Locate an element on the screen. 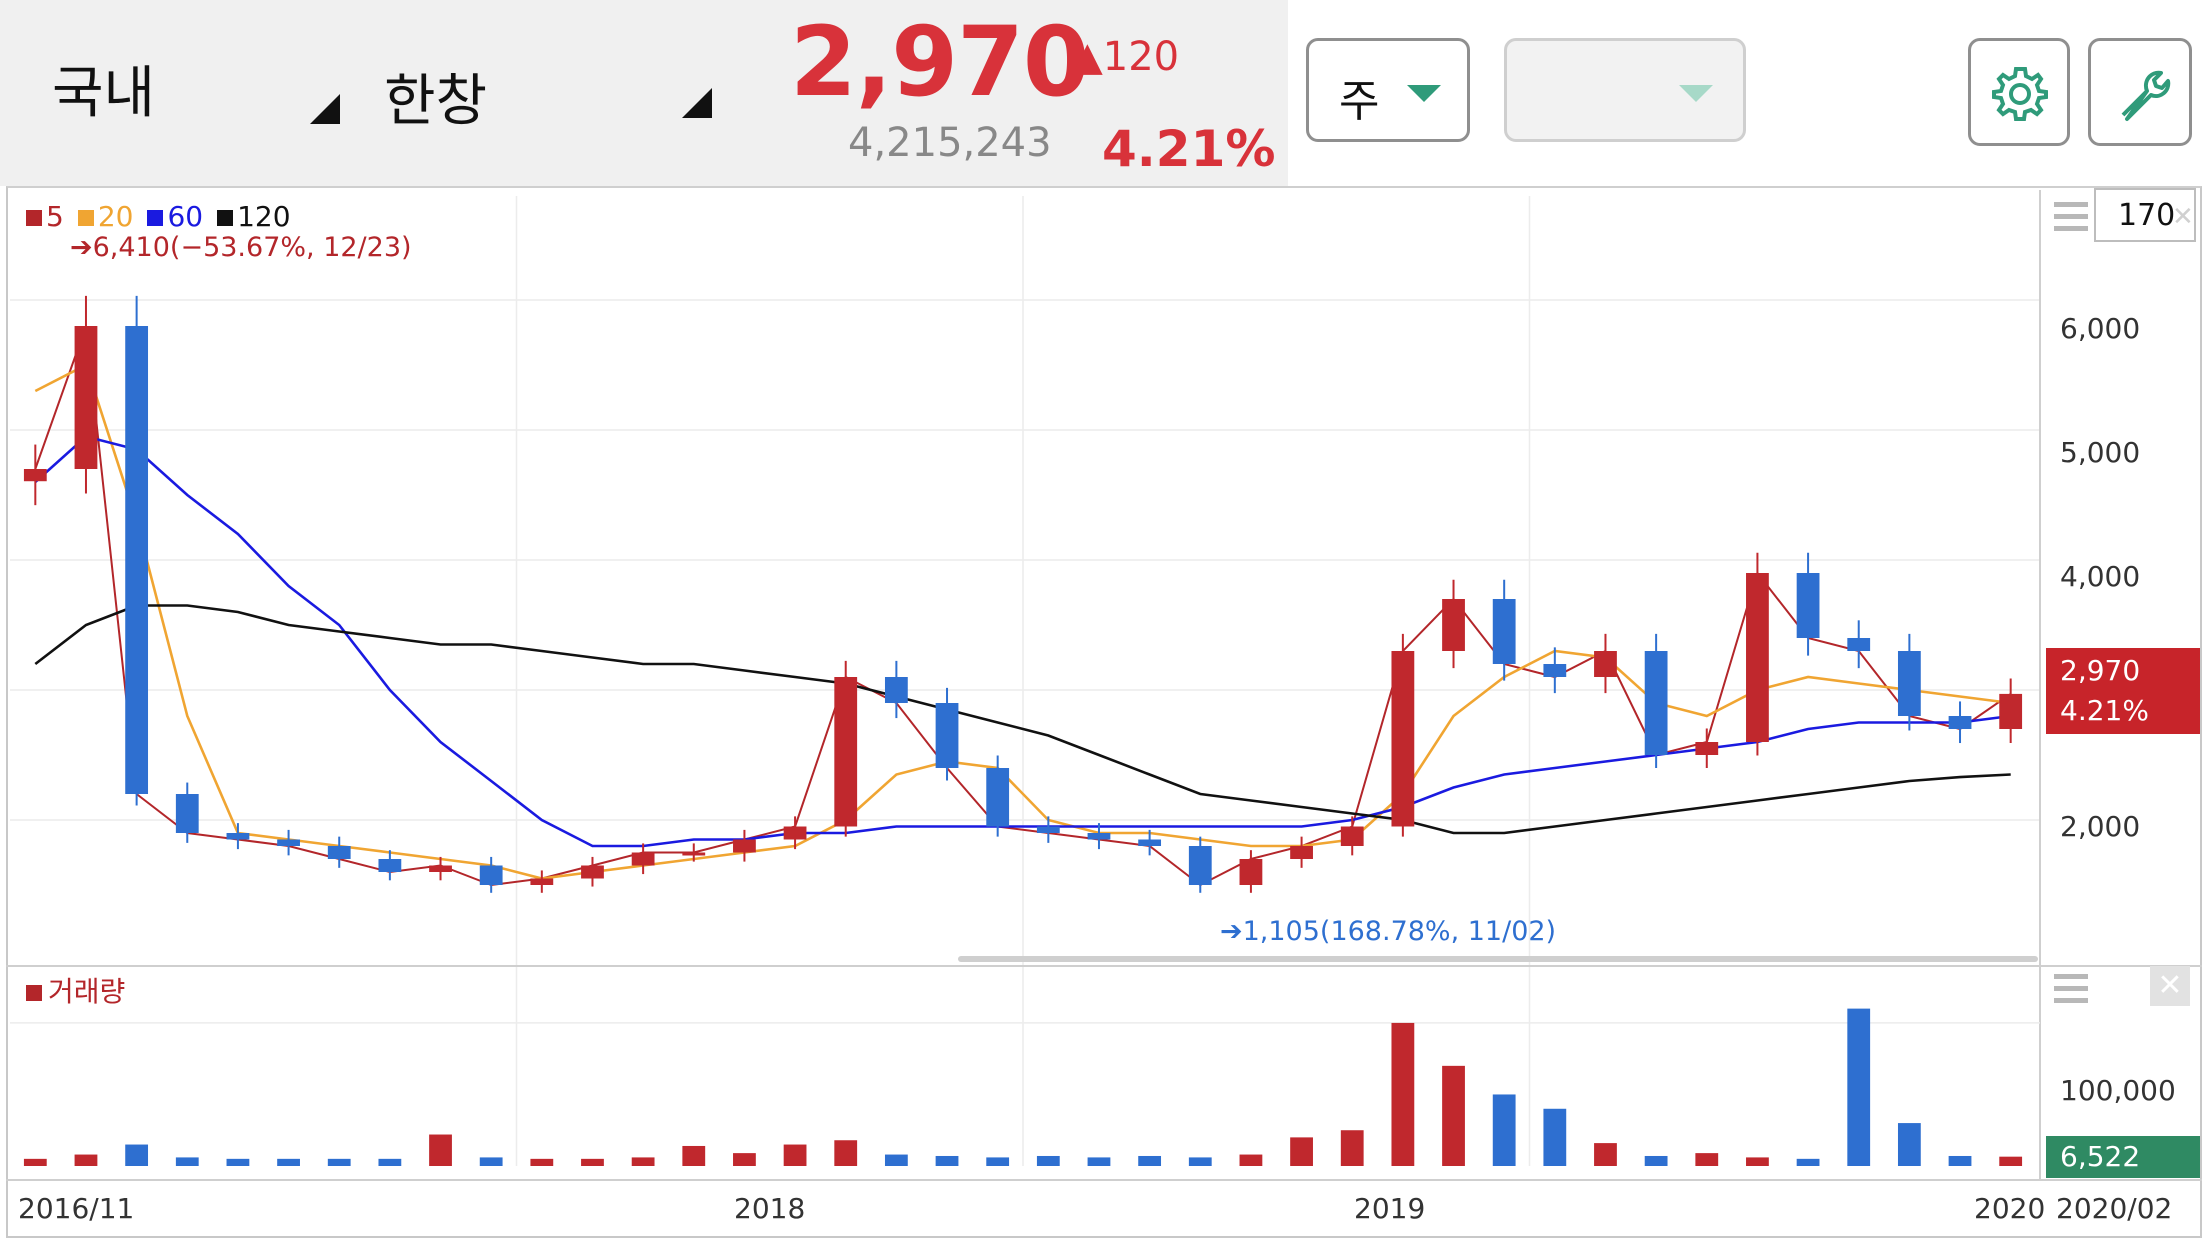 This screenshot has width=2208, height=1242. count-input: 170 ✕ is located at coordinates (2145, 215).